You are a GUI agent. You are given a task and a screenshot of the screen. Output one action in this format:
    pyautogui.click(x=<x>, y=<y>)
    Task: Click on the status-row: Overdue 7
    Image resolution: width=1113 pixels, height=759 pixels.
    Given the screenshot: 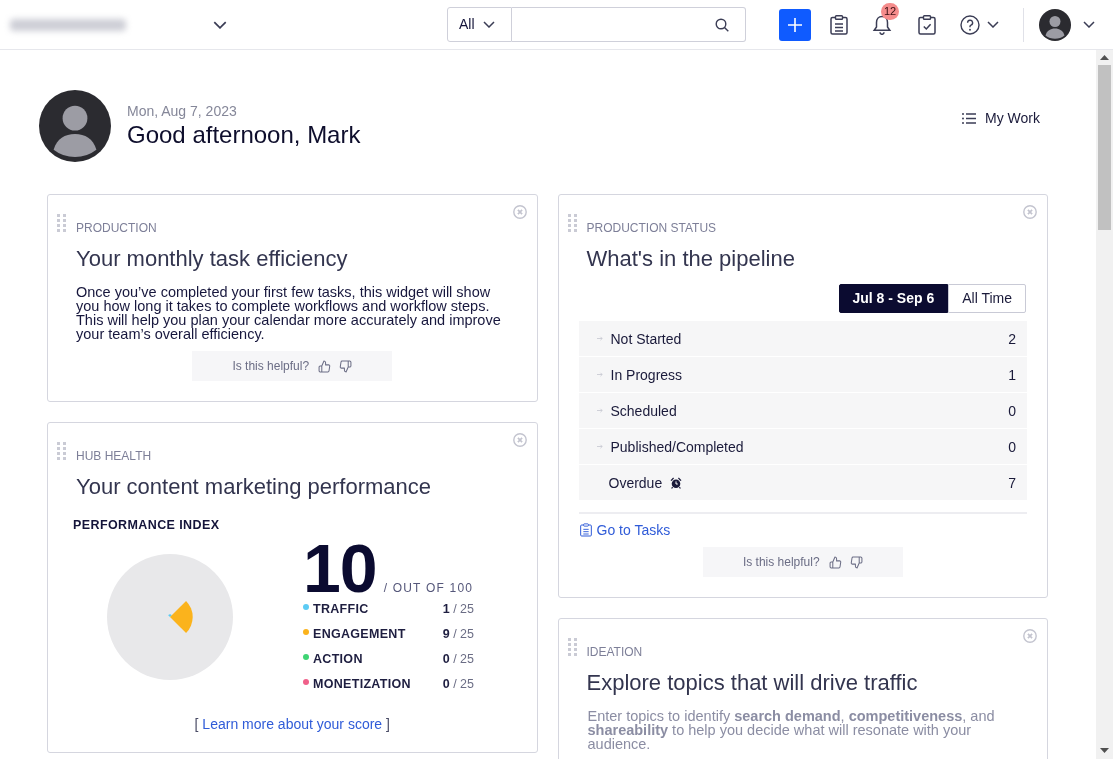 What is the action you would take?
    pyautogui.click(x=802, y=482)
    